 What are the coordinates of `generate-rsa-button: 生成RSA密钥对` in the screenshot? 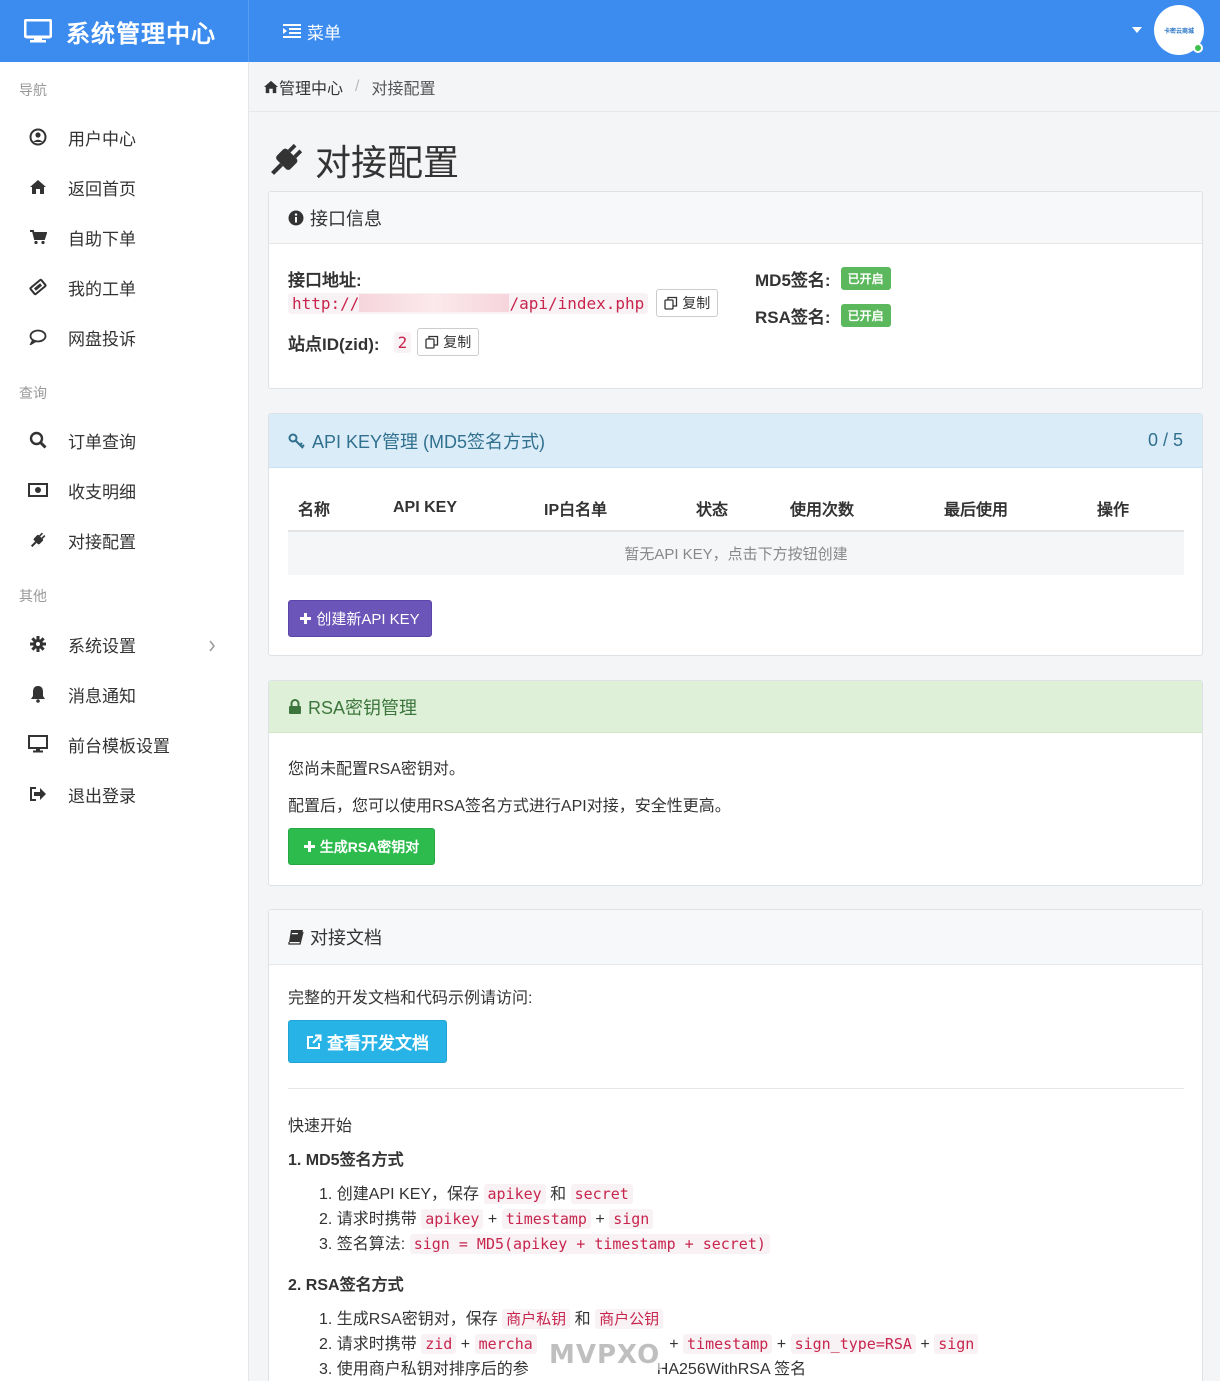 It's located at (361, 846).